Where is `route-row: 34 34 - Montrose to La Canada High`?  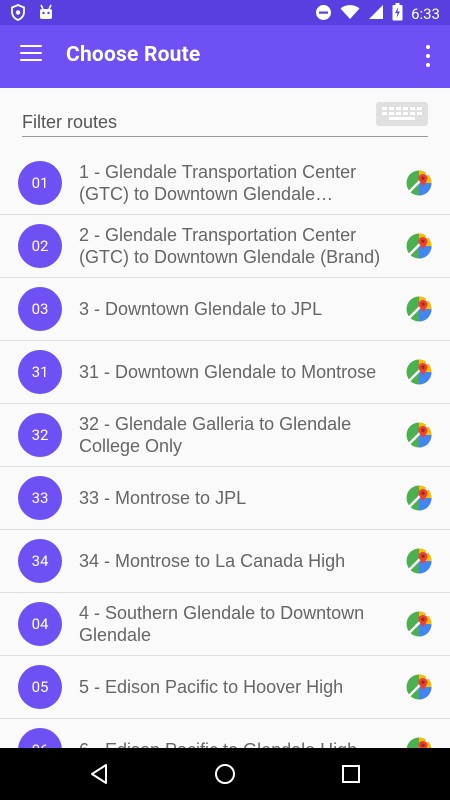
route-row: 34 34 - Montrose to La Canada High is located at coordinates (225, 561).